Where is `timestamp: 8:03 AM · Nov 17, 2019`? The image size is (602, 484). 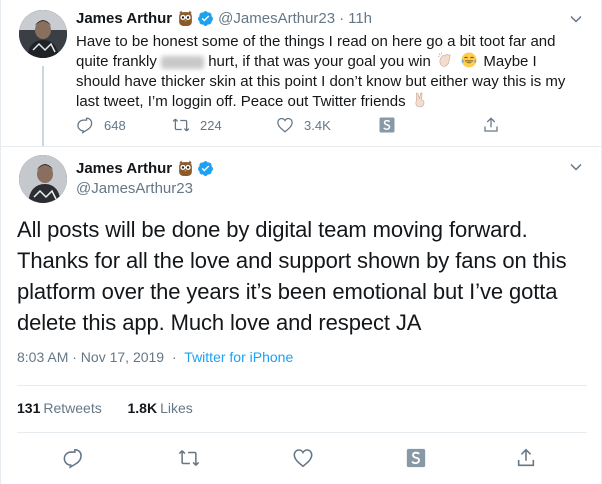
timestamp: 8:03 AM · Nov 17, 2019 is located at coordinates (90, 357).